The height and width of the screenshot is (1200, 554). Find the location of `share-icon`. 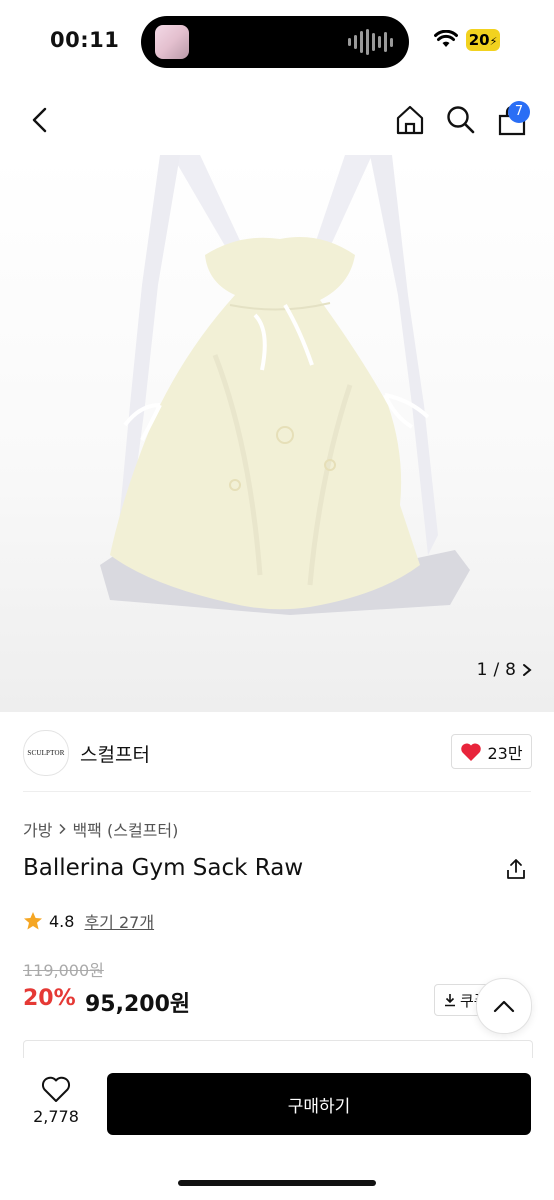

share-icon is located at coordinates (516, 869).